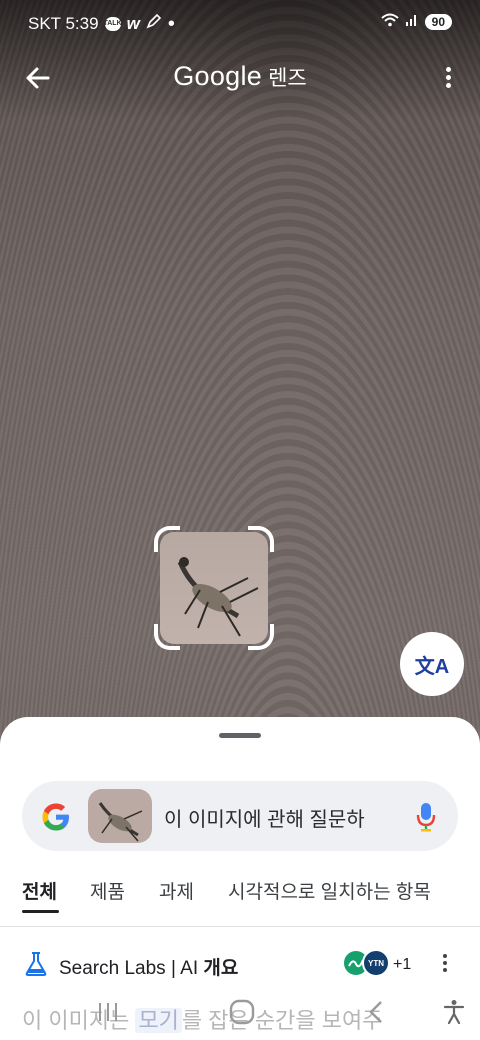 The width and height of the screenshot is (480, 1040). What do you see at coordinates (264, 820) in the screenshot?
I see `search-placeholder: 이 이미지에 관해 질문하` at bounding box center [264, 820].